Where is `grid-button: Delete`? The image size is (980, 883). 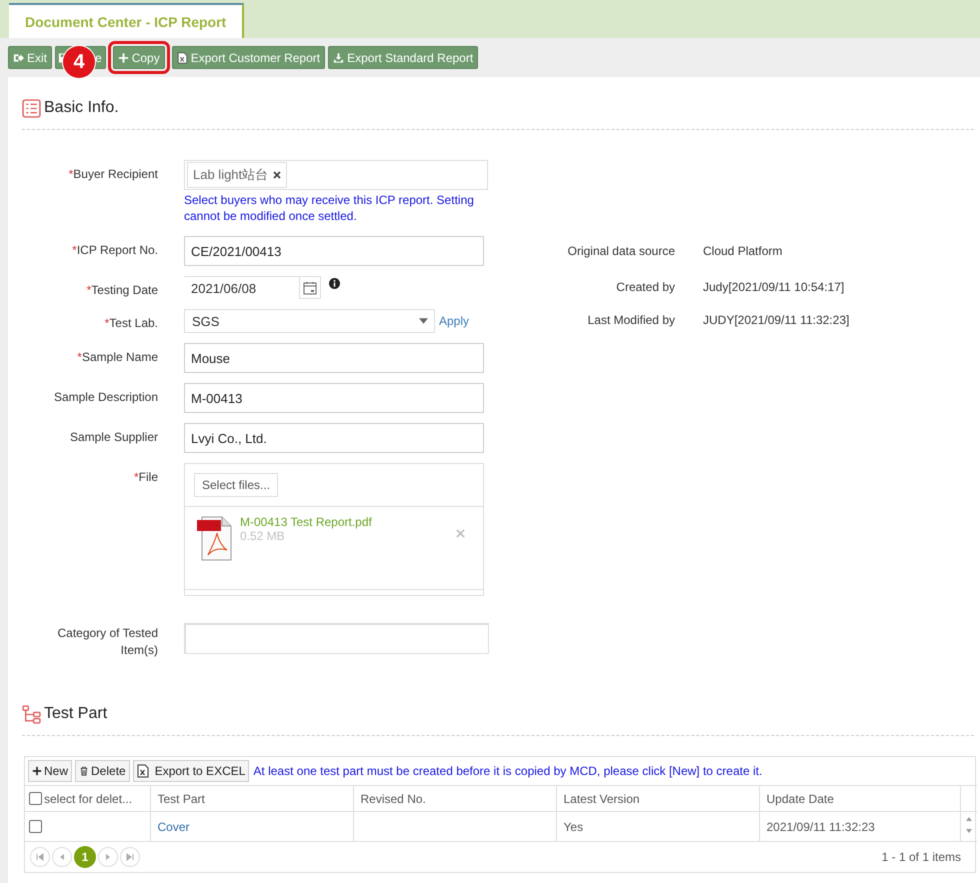
grid-button: Delete is located at coordinates (102, 771).